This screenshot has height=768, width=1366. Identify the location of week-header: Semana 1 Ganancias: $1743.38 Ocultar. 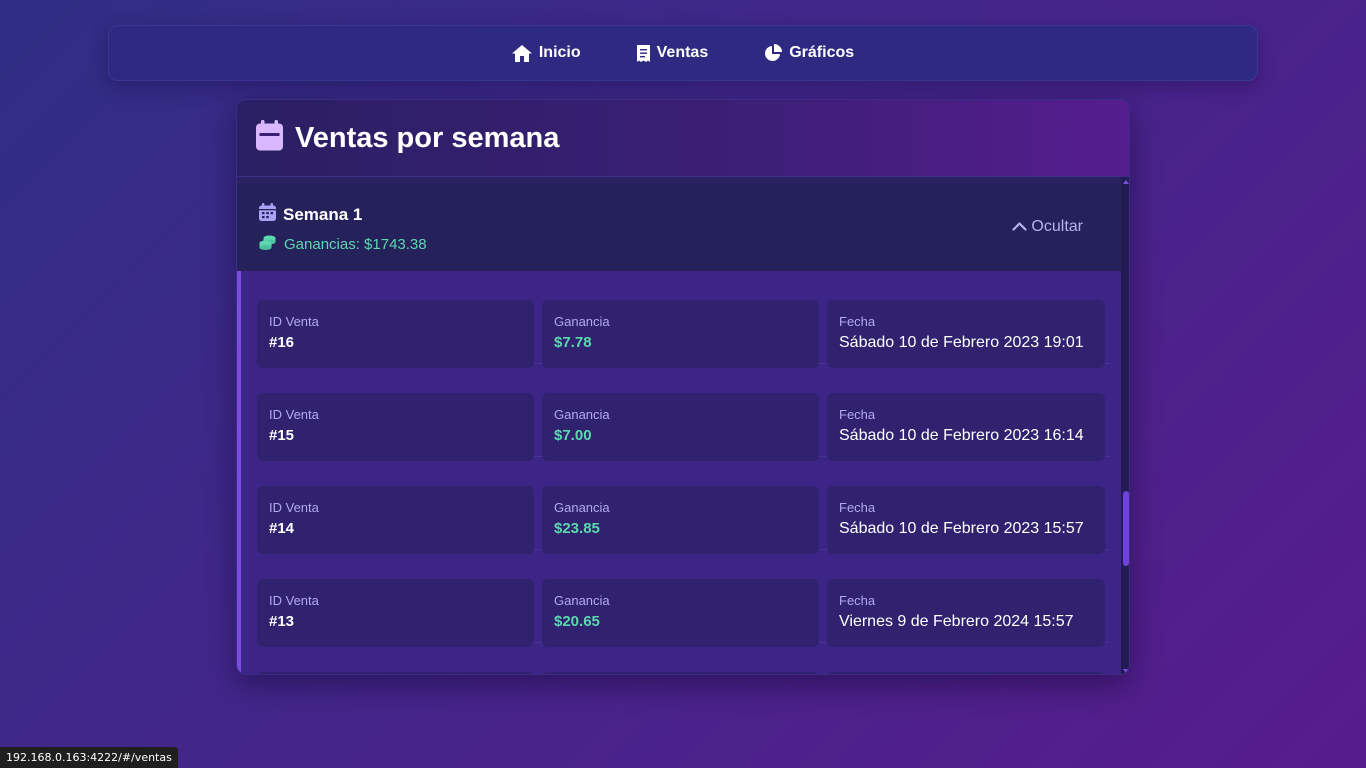
(679, 227).